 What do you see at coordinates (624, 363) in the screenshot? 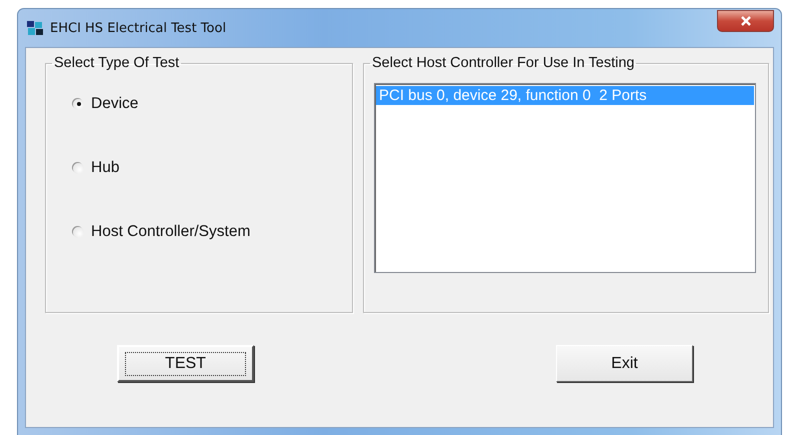
I see `exit-button: Exit` at bounding box center [624, 363].